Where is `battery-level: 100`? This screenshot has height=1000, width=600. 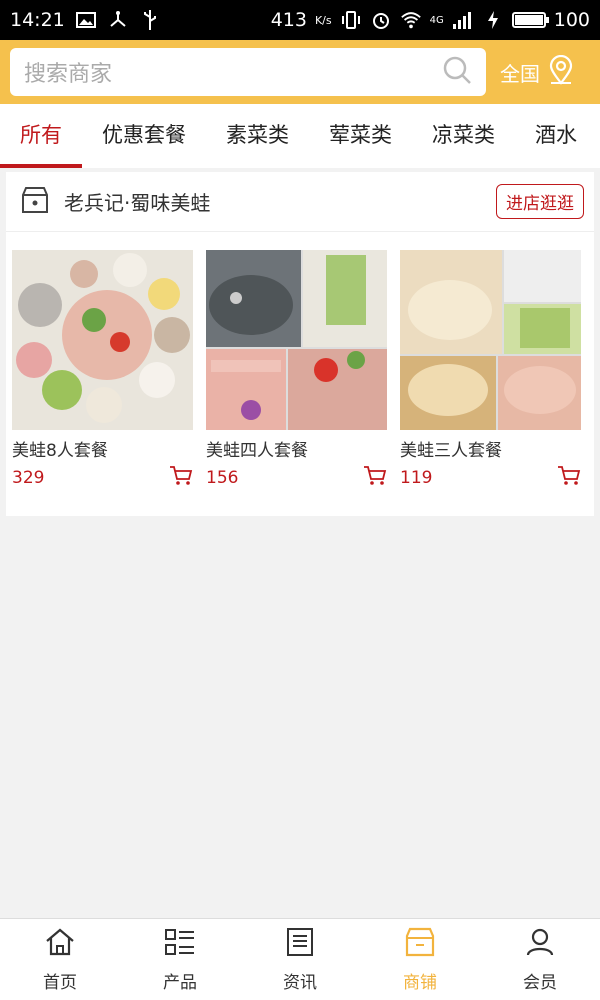 battery-level: 100 is located at coordinates (571, 20).